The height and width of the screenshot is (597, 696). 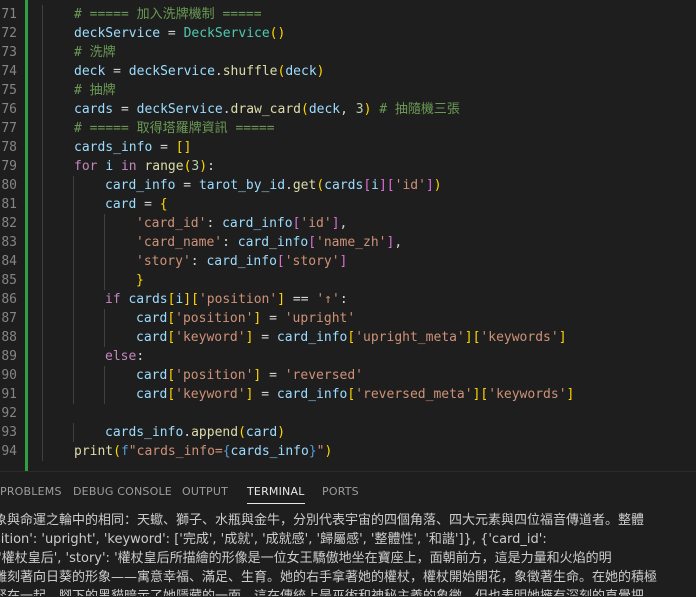 What do you see at coordinates (276, 494) in the screenshot?
I see `tab-terminal: TERMINAL` at bounding box center [276, 494].